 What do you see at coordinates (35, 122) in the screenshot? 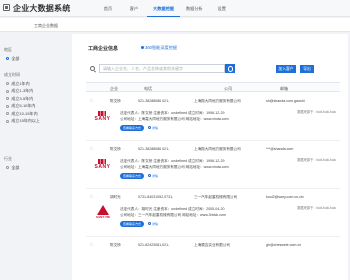
I see `filter-option: 成立15年内以上` at bounding box center [35, 122].